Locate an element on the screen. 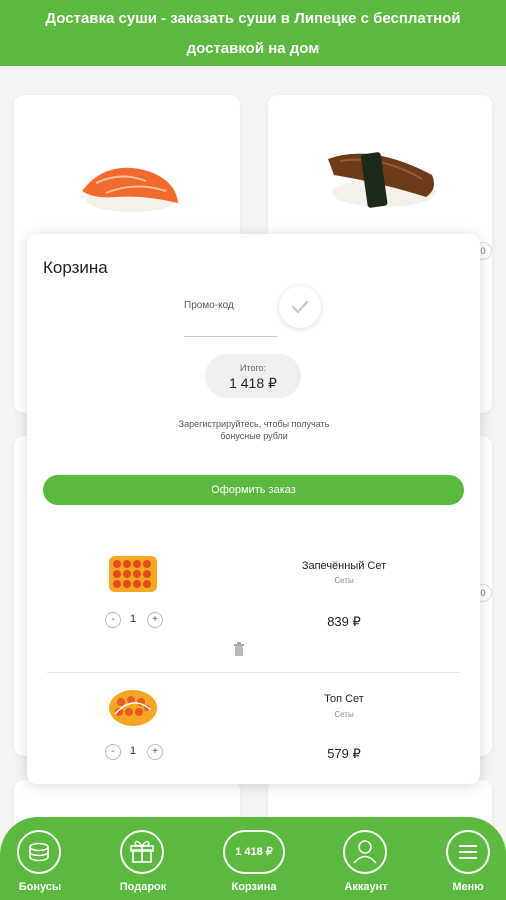  item-name: Топ Сет is located at coordinates (344, 699).